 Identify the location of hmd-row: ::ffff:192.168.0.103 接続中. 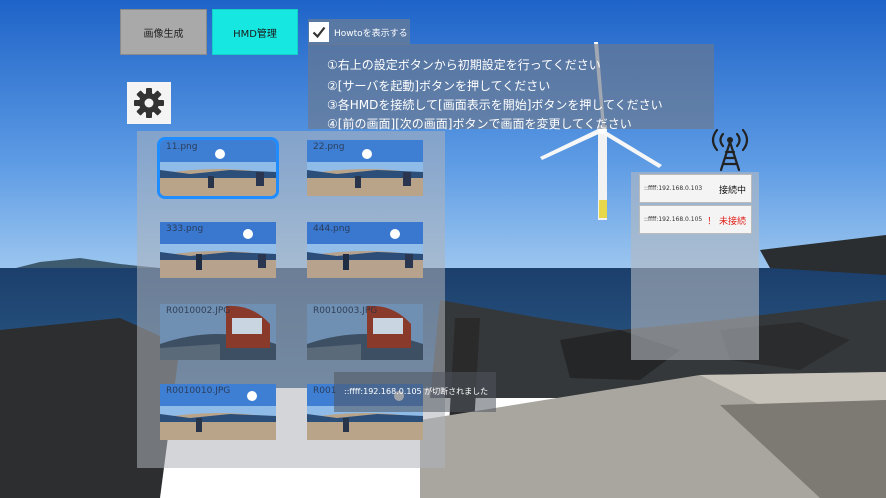
(695, 188).